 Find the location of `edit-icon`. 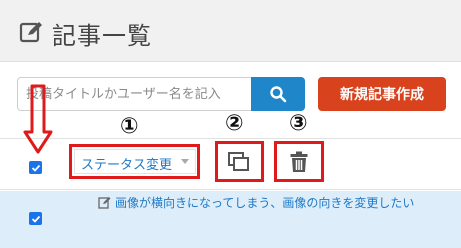

edit-icon is located at coordinates (104, 203).